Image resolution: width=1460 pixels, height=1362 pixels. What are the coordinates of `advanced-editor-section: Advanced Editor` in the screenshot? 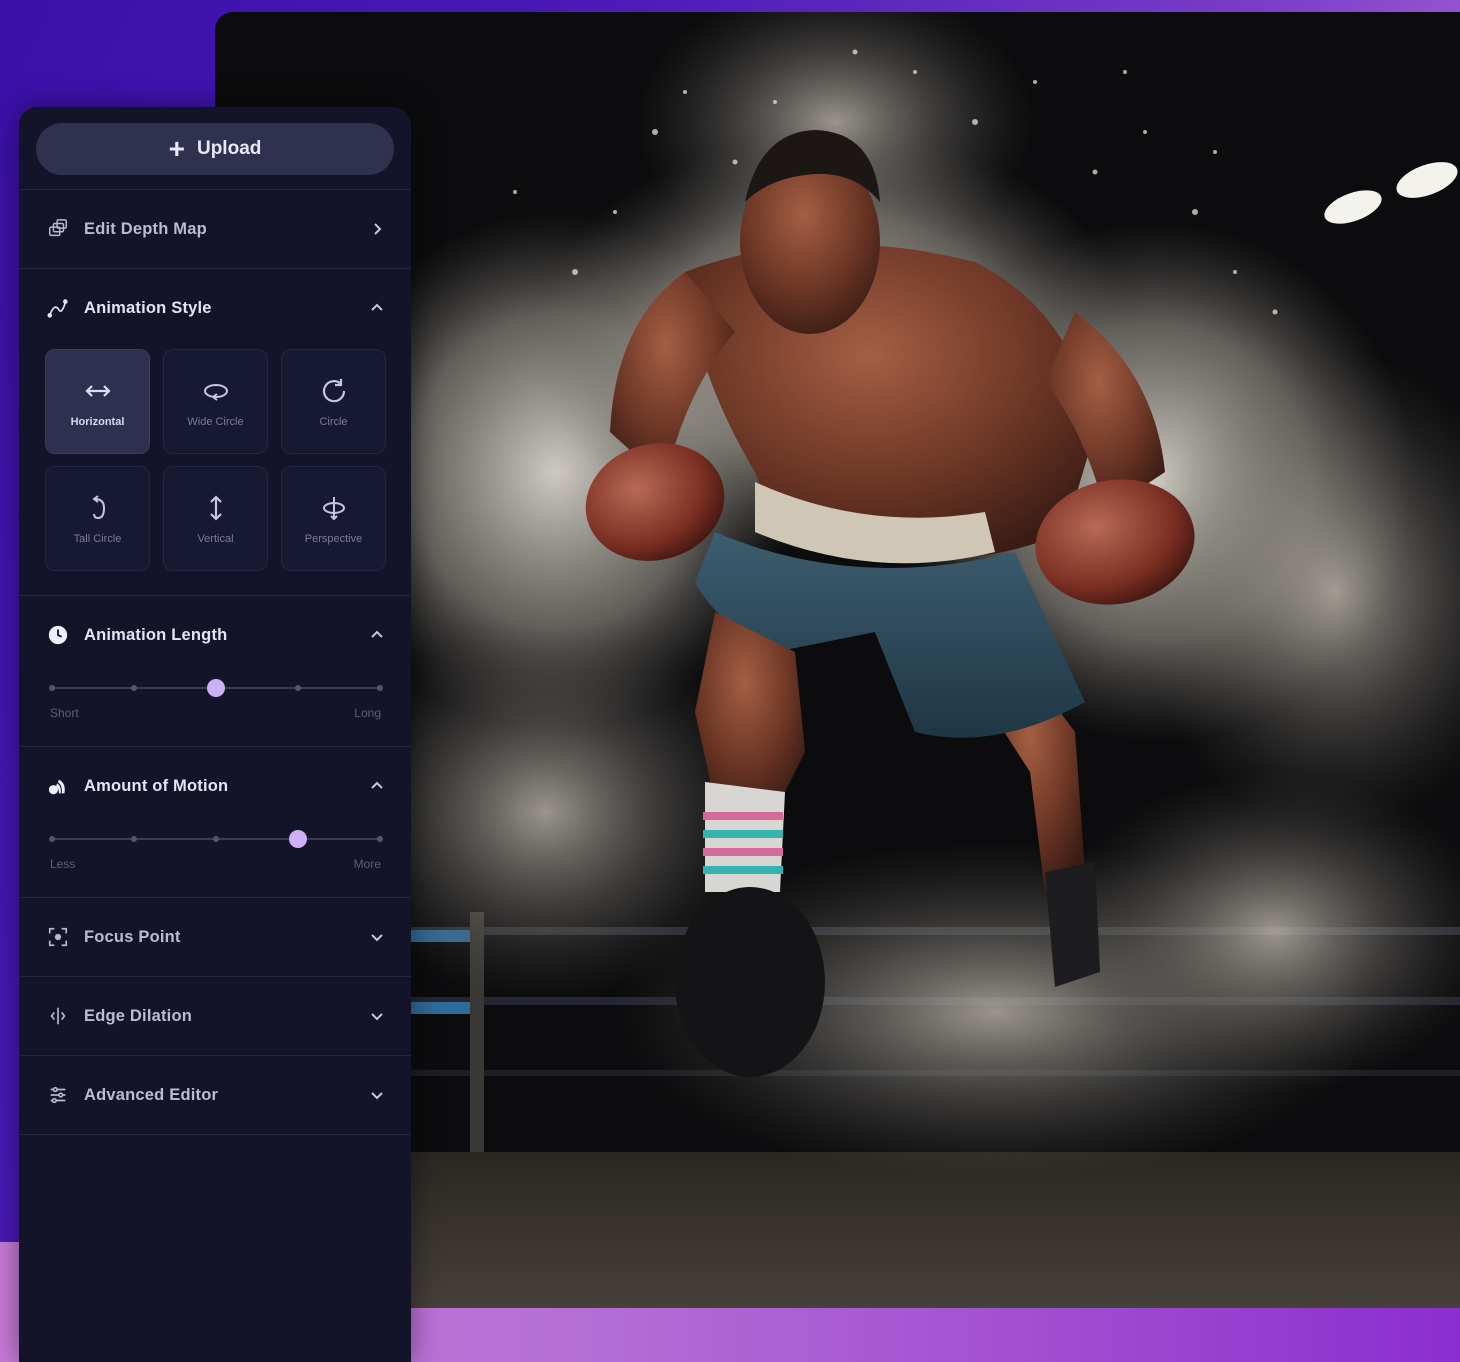 It's located at (215, 1095).